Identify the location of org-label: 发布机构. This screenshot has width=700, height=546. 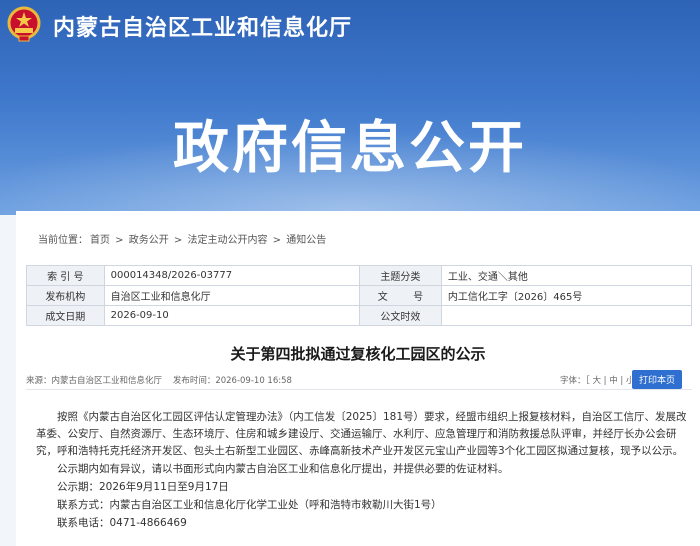
(65, 295).